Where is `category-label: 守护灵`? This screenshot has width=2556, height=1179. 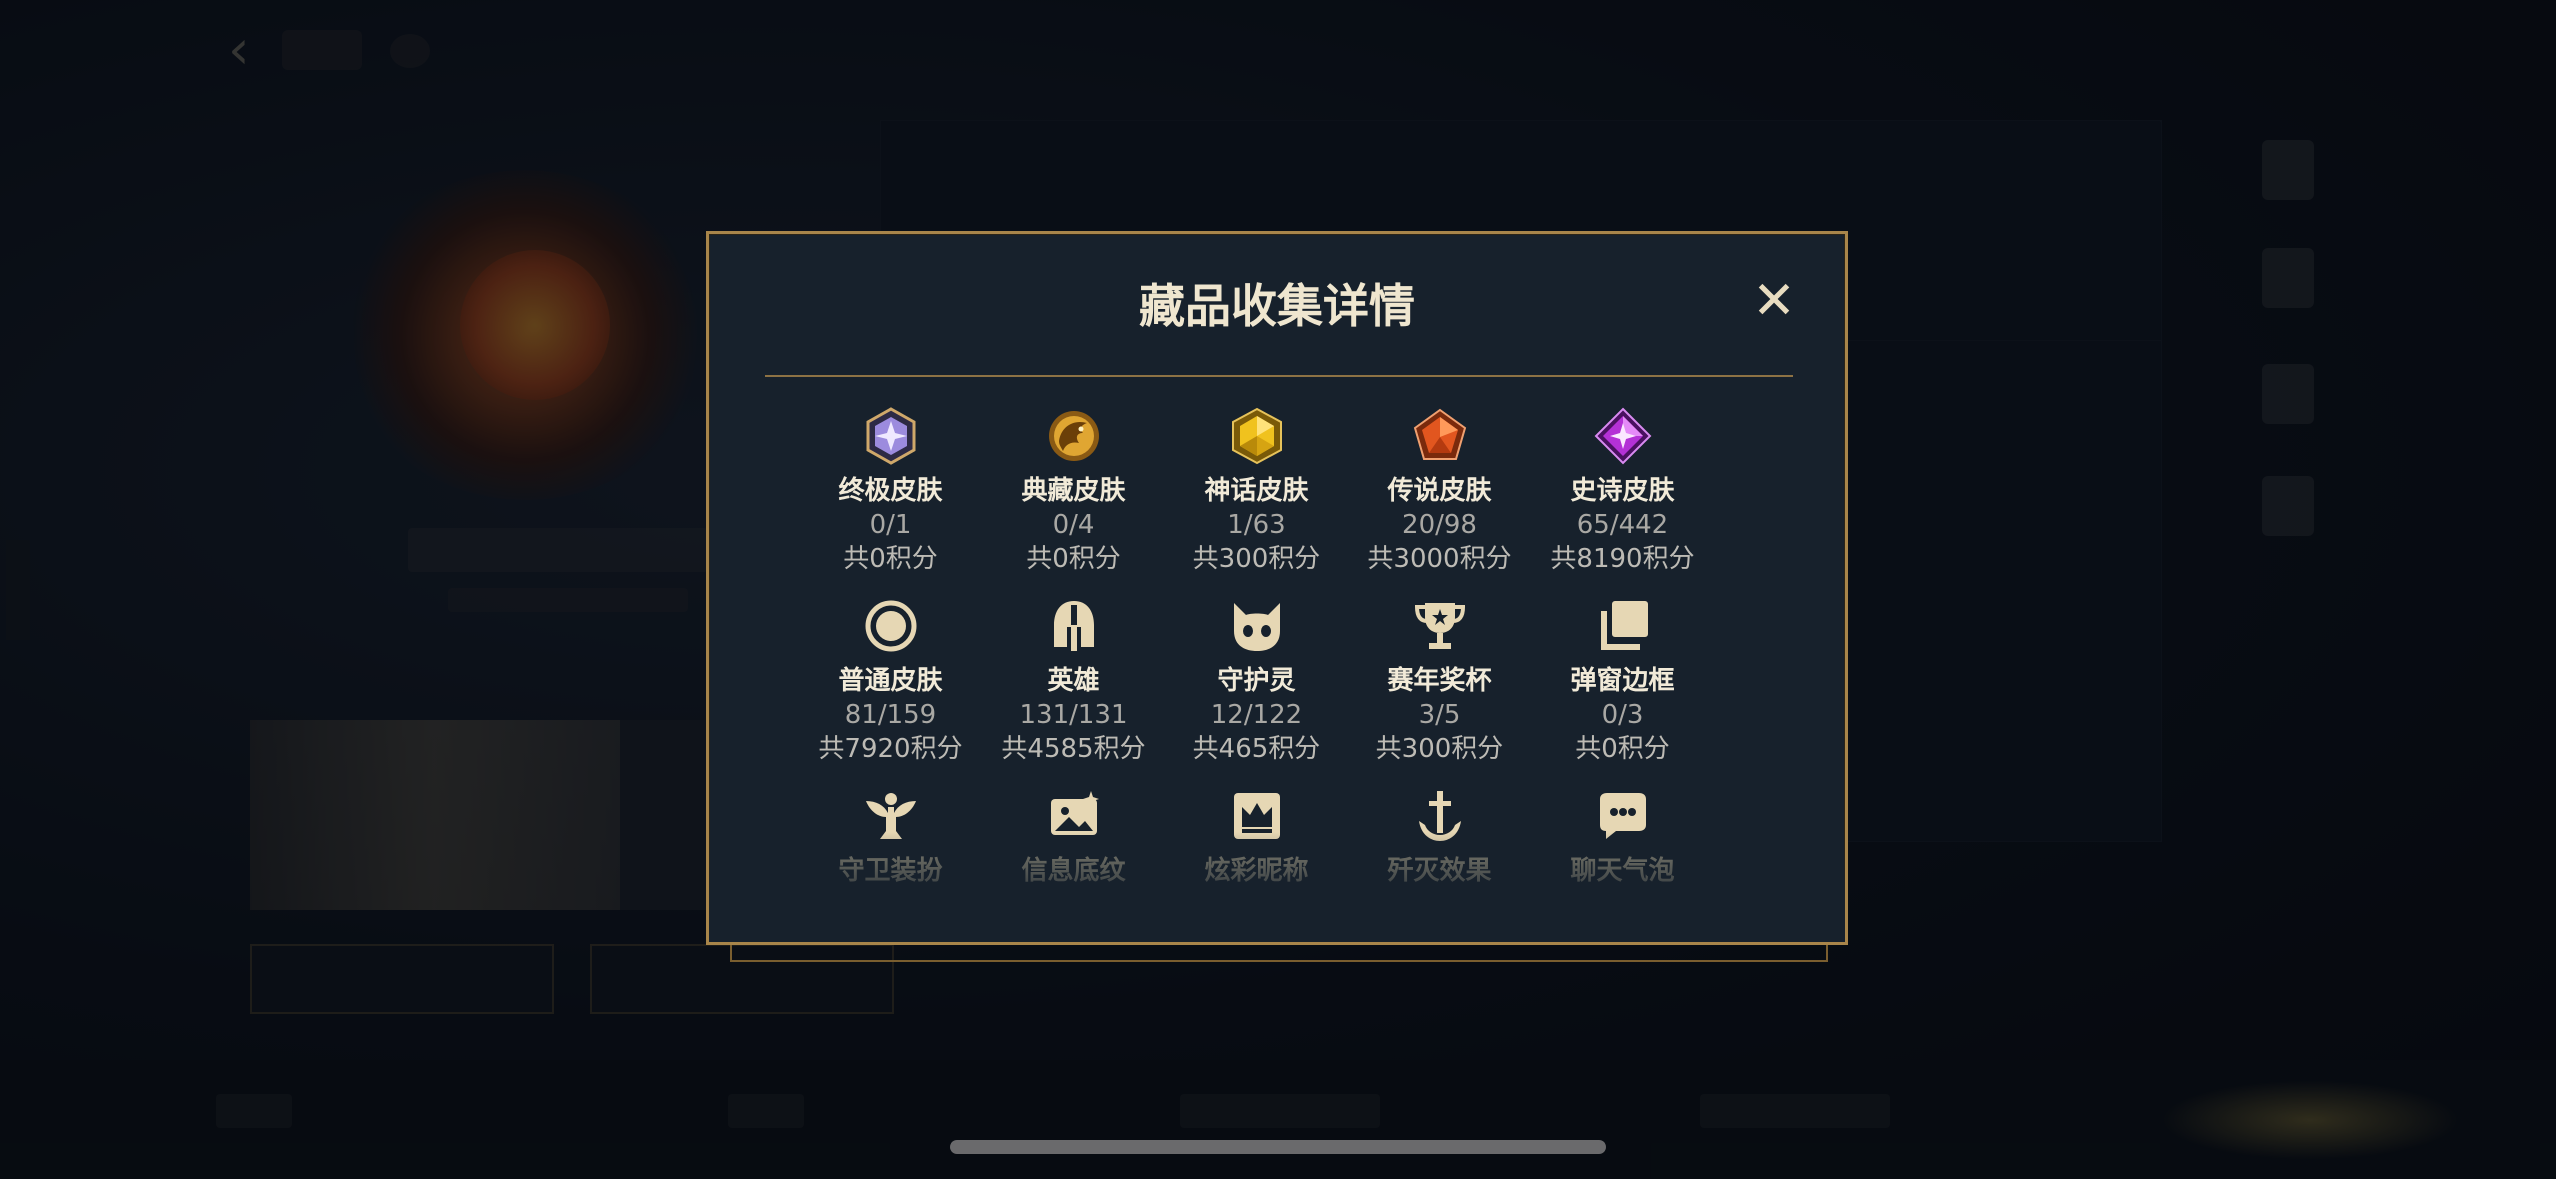 category-label: 守护灵 is located at coordinates (1256, 681).